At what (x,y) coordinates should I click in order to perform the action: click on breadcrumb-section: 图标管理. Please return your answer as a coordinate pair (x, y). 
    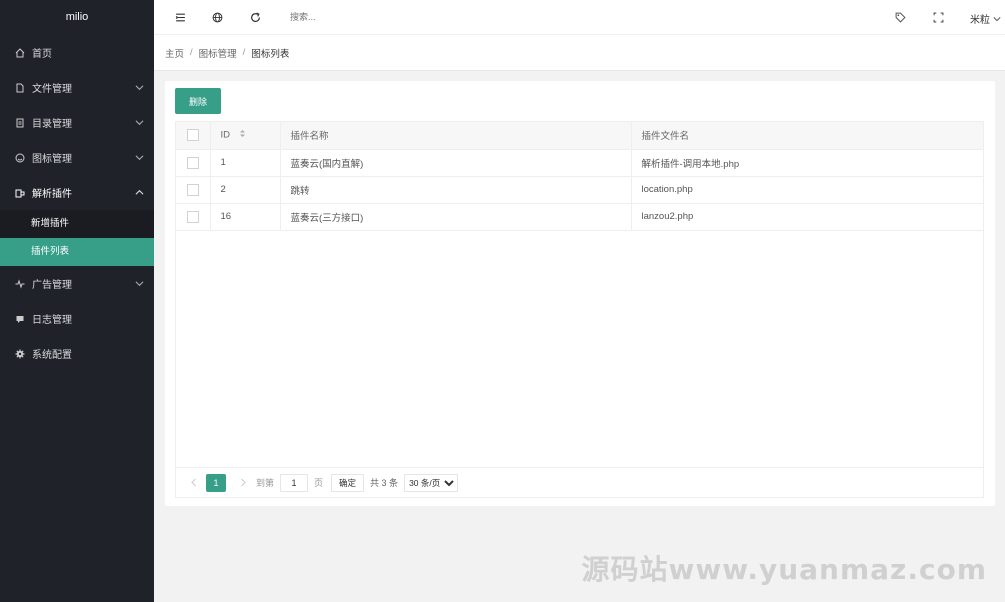
    Looking at the image, I should click on (218, 53).